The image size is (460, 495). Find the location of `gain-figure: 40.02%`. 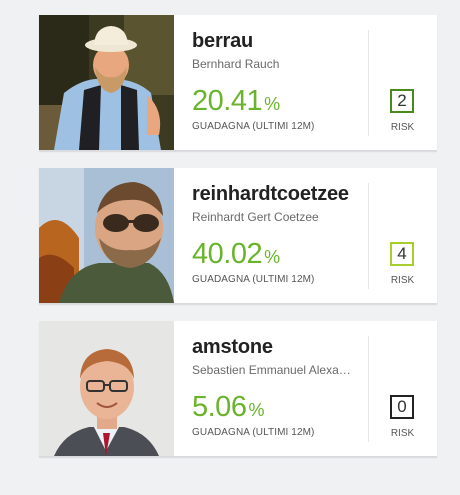

gain-figure: 40.02% is located at coordinates (236, 254).